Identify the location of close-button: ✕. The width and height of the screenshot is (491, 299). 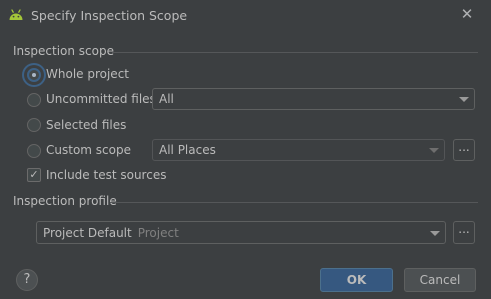
(467, 14).